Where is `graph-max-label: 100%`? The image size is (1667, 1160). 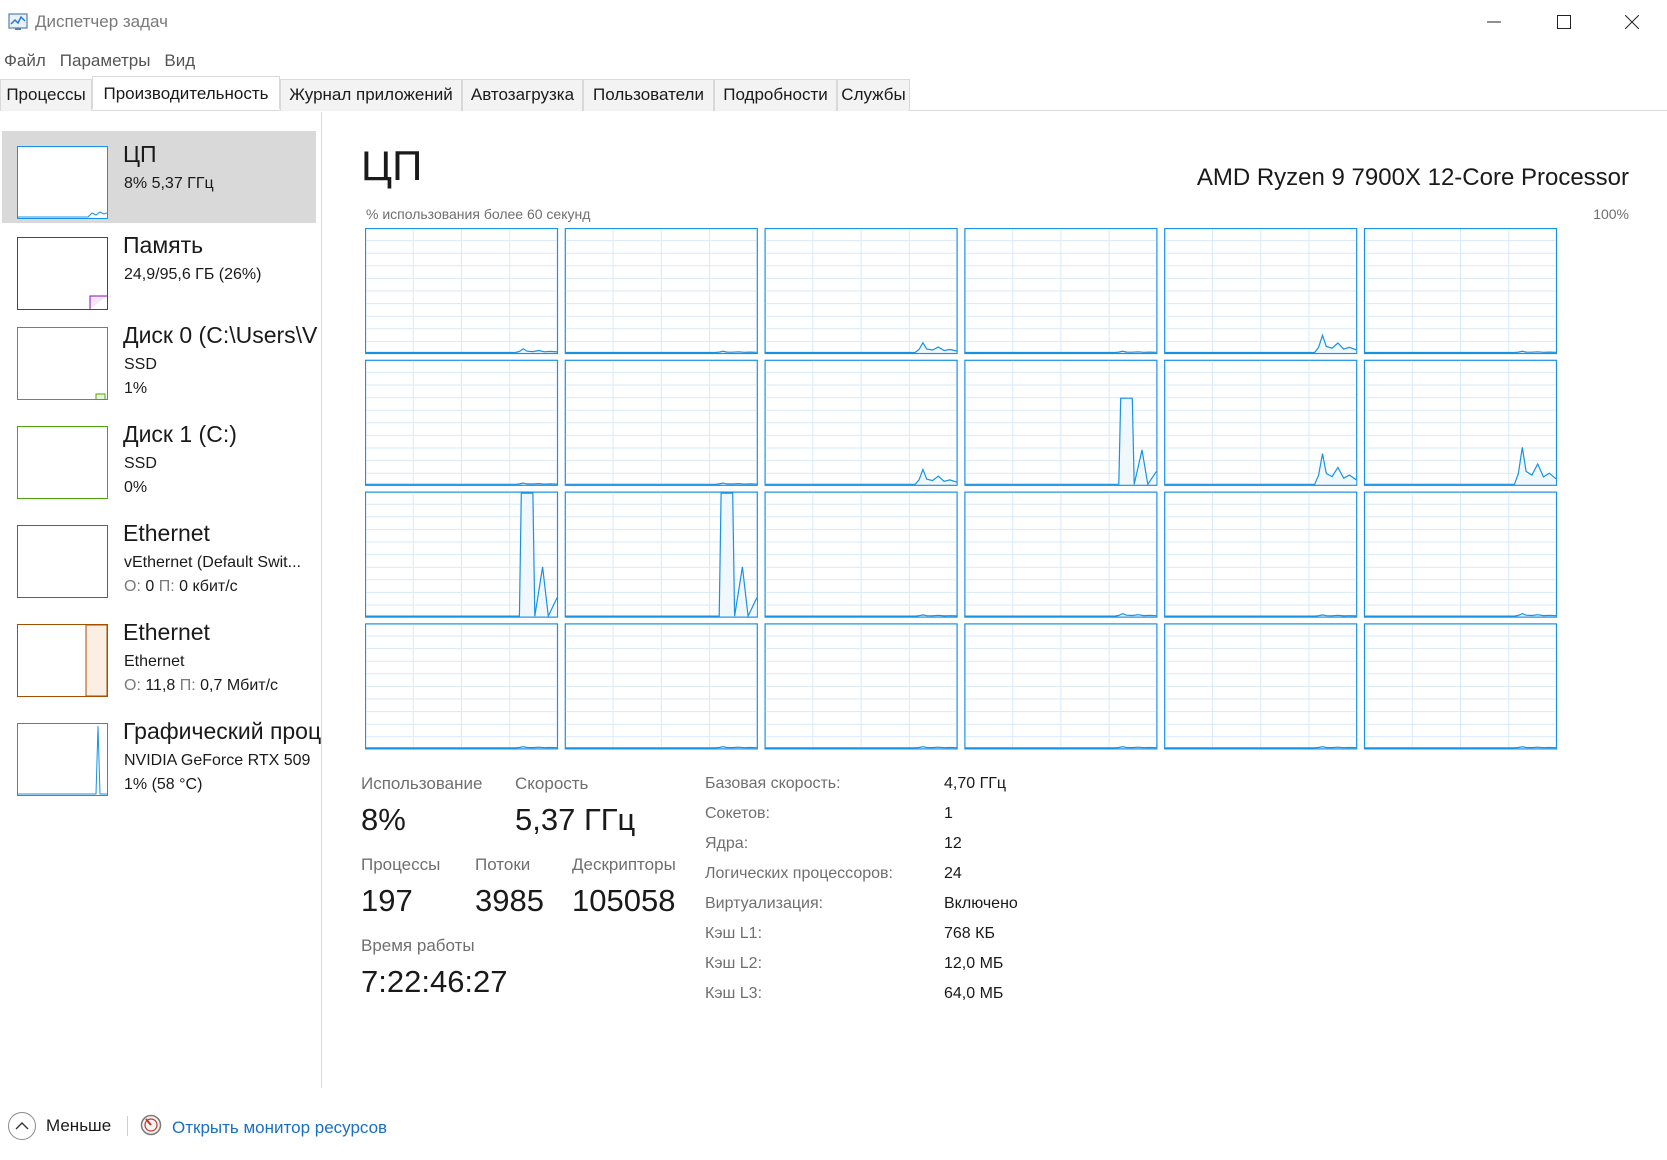 graph-max-label: 100% is located at coordinates (1611, 214).